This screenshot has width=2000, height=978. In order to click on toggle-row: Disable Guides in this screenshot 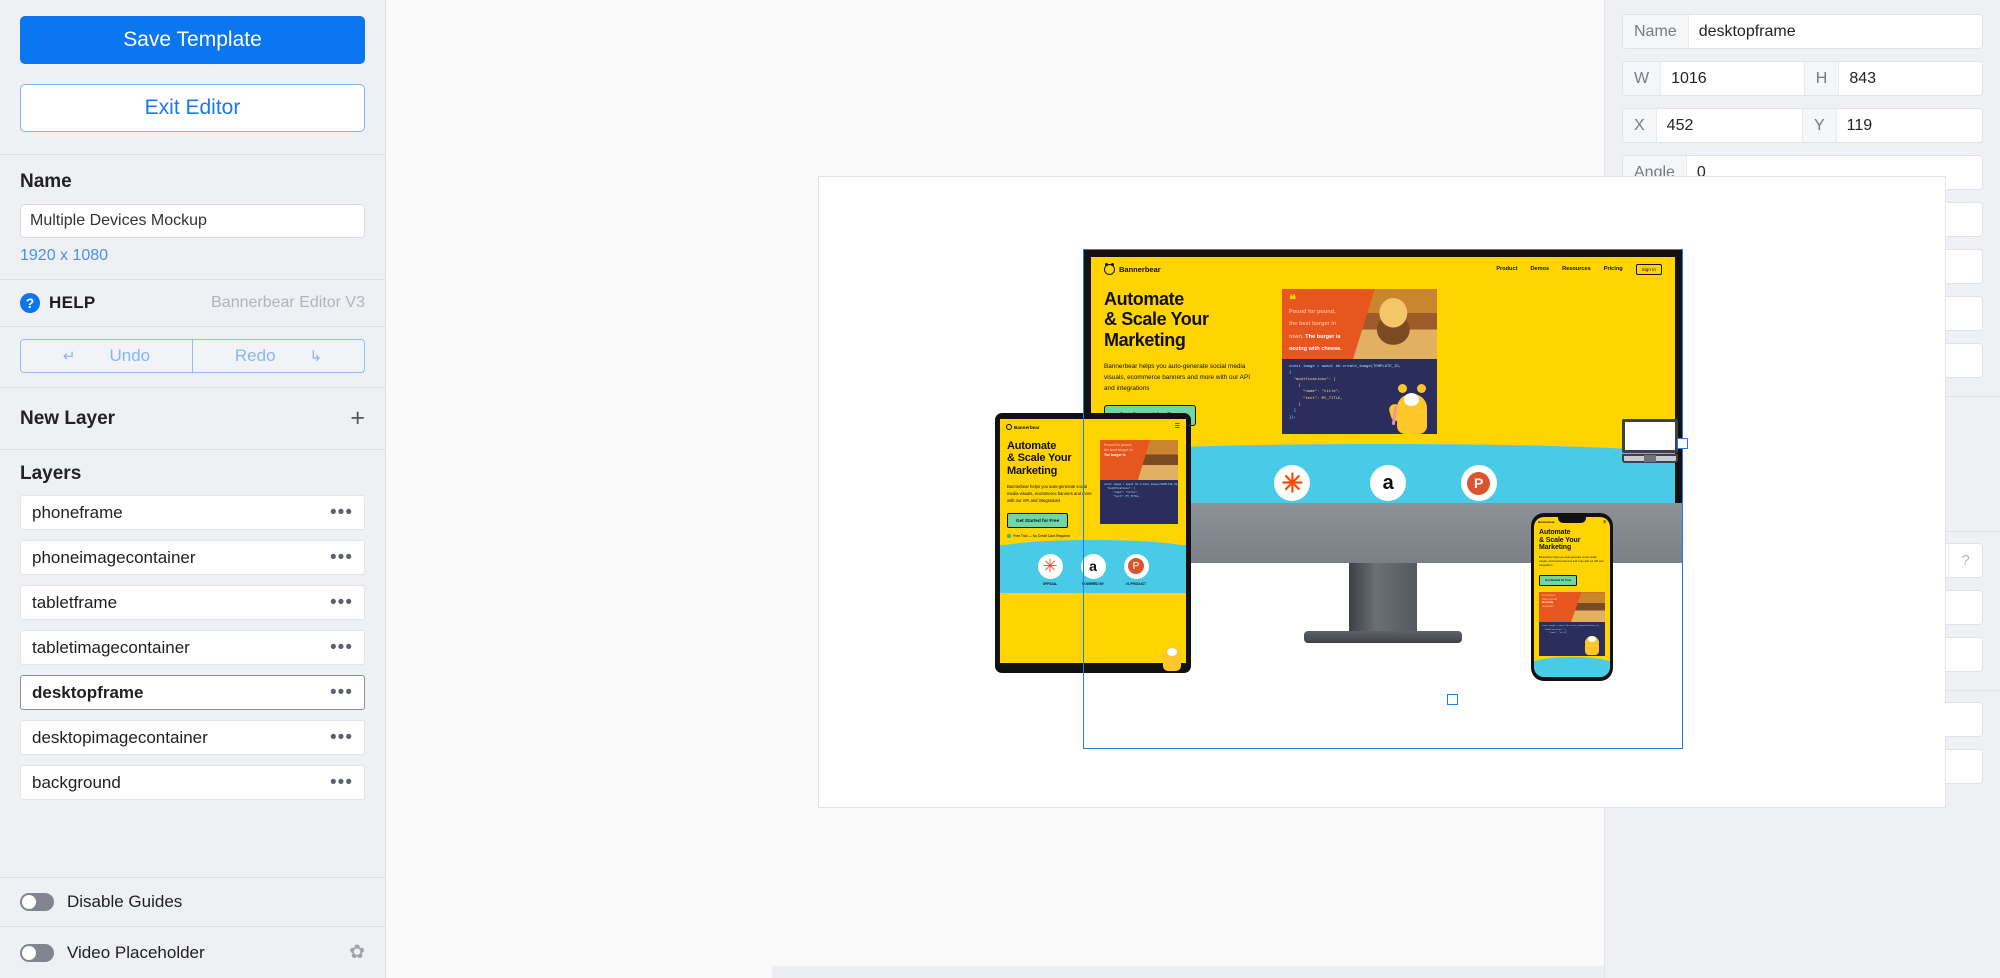, I will do `click(192, 901)`.